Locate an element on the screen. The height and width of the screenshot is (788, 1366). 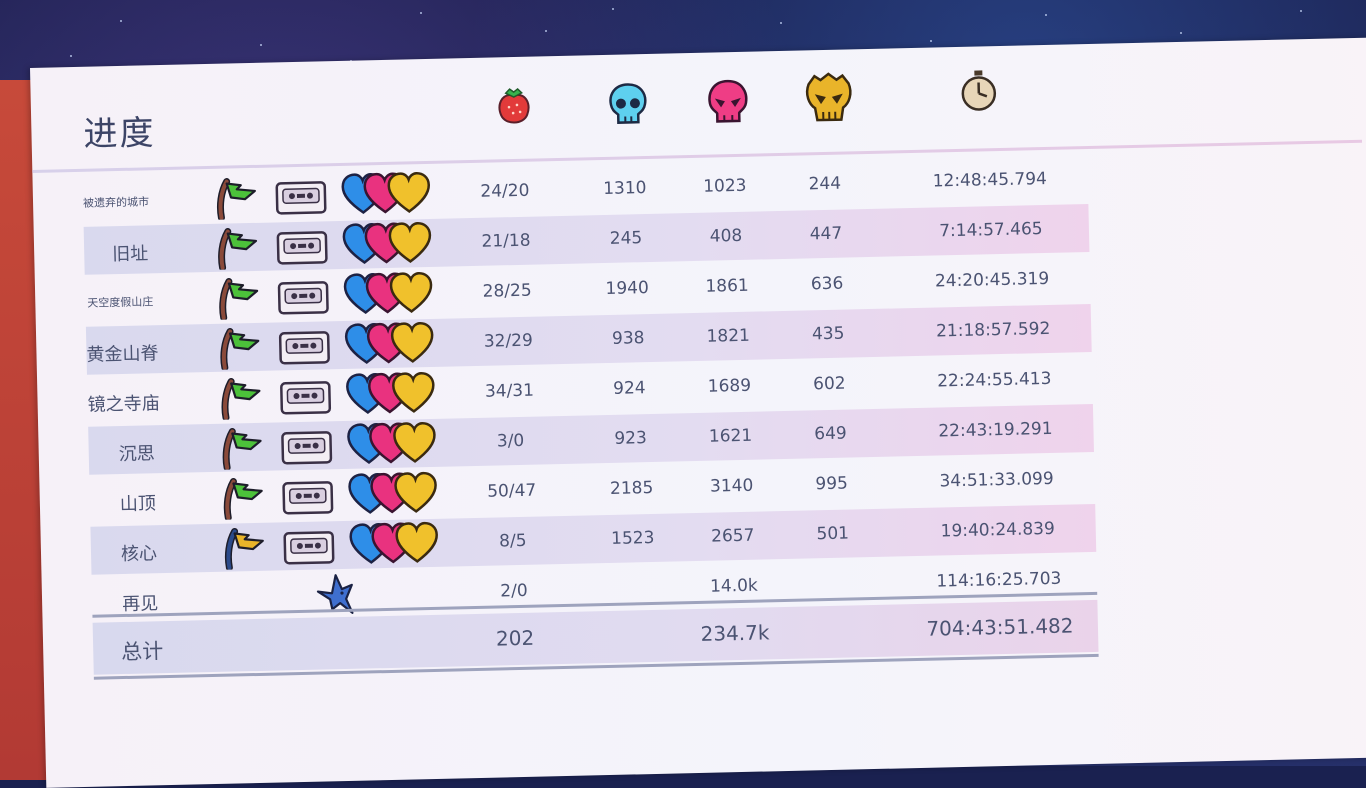
chapter-name: 镜之寺庙 is located at coordinates (123, 404).